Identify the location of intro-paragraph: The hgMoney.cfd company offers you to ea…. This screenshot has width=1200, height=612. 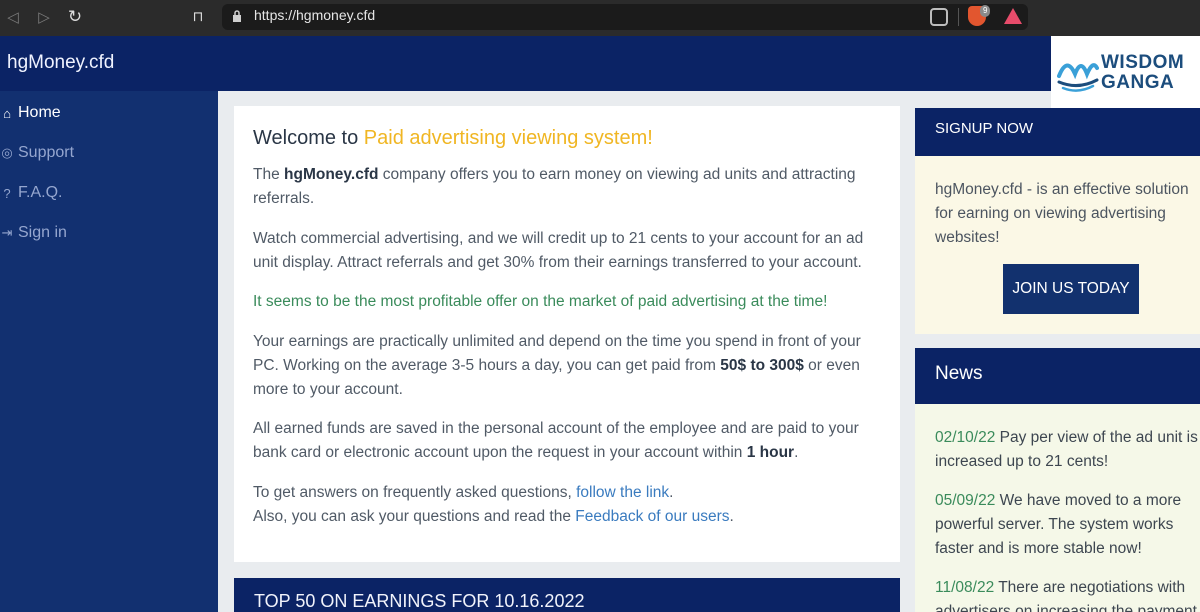
(569, 187).